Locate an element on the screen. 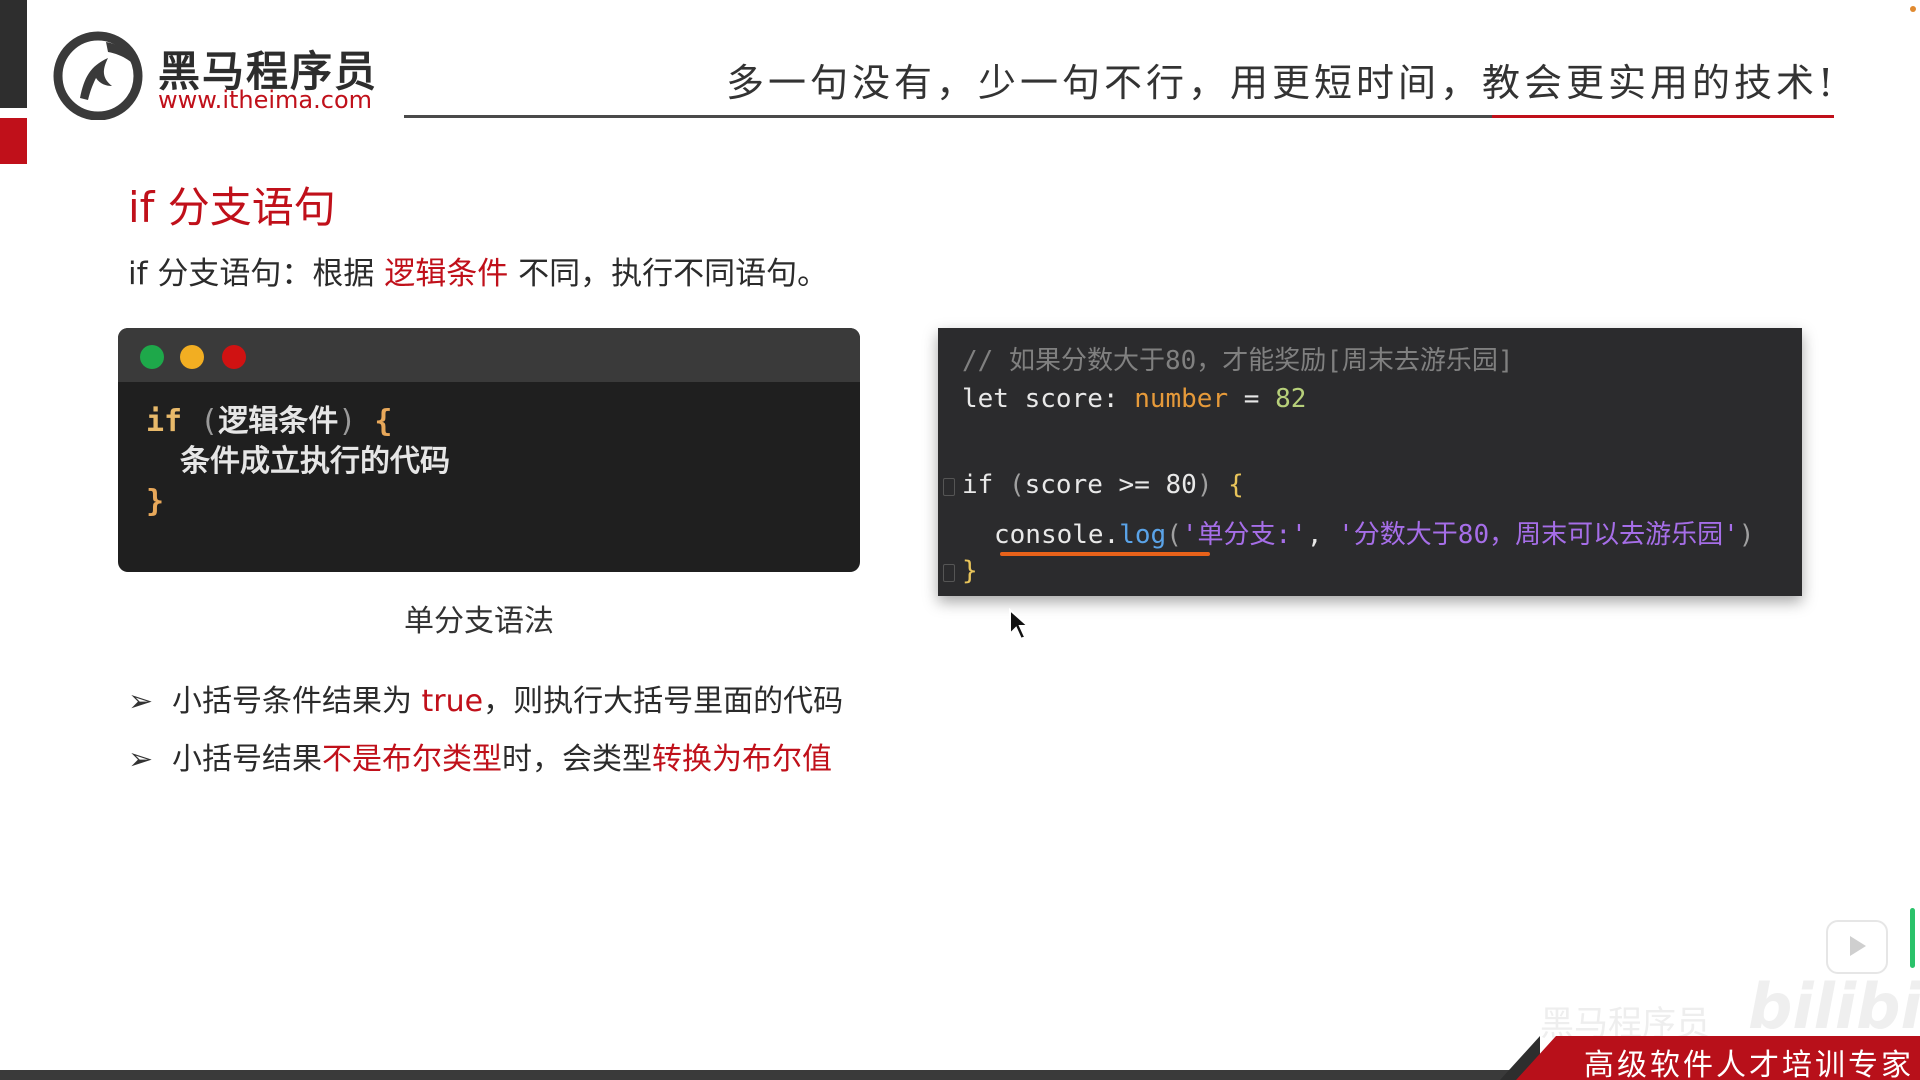  bullet-2-highlight-2: 转换为布尔值 is located at coordinates (742, 759).